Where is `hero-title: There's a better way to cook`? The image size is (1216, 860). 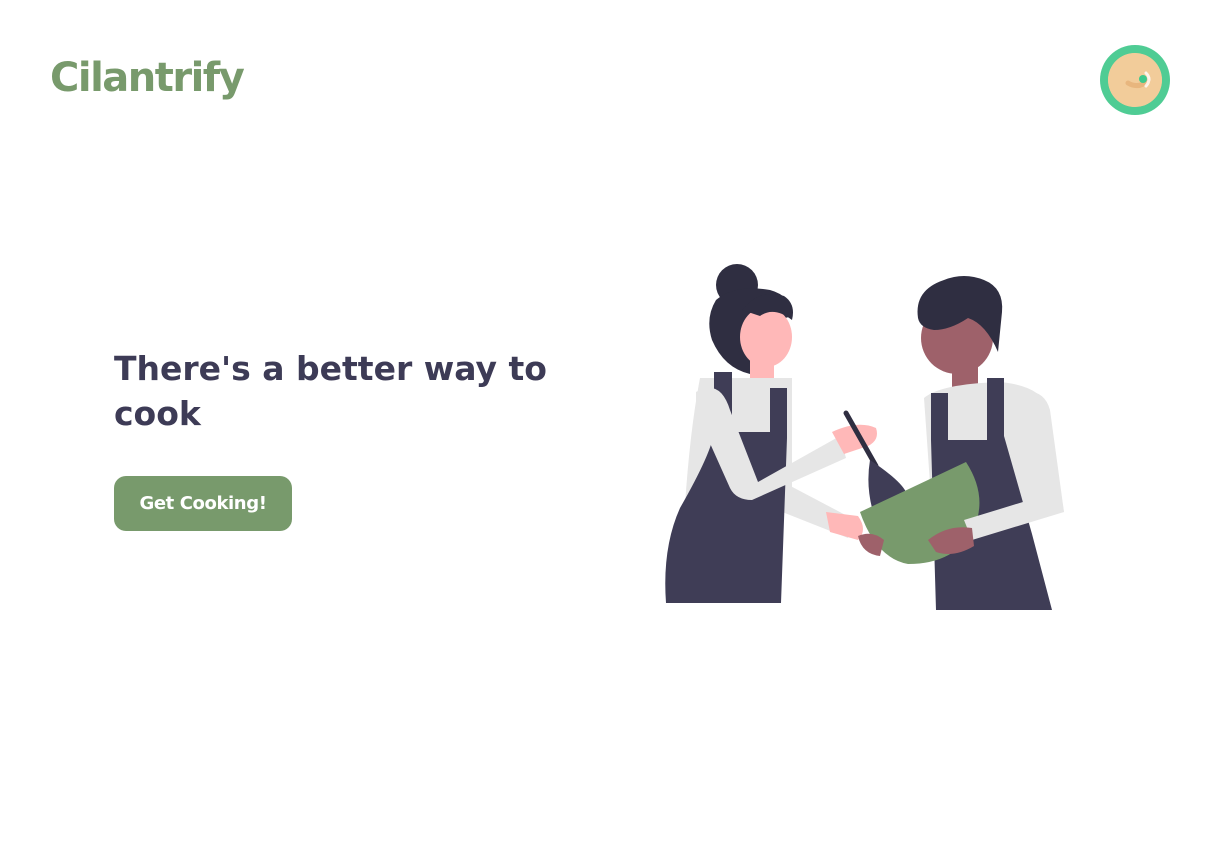 hero-title: There's a better way to cook is located at coordinates (330, 391).